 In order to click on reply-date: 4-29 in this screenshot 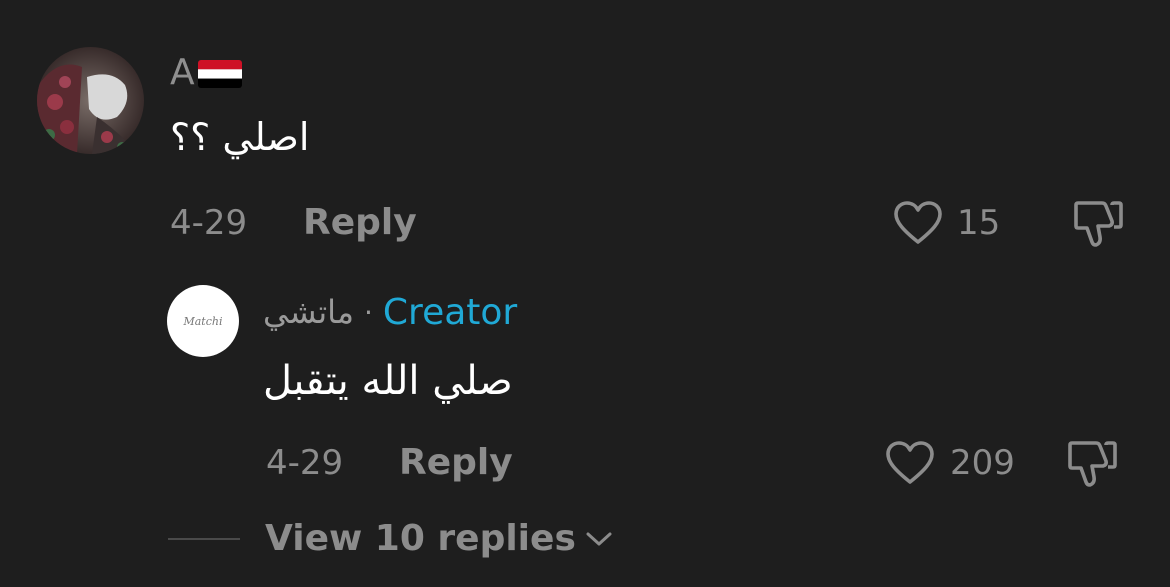, I will do `click(305, 463)`.